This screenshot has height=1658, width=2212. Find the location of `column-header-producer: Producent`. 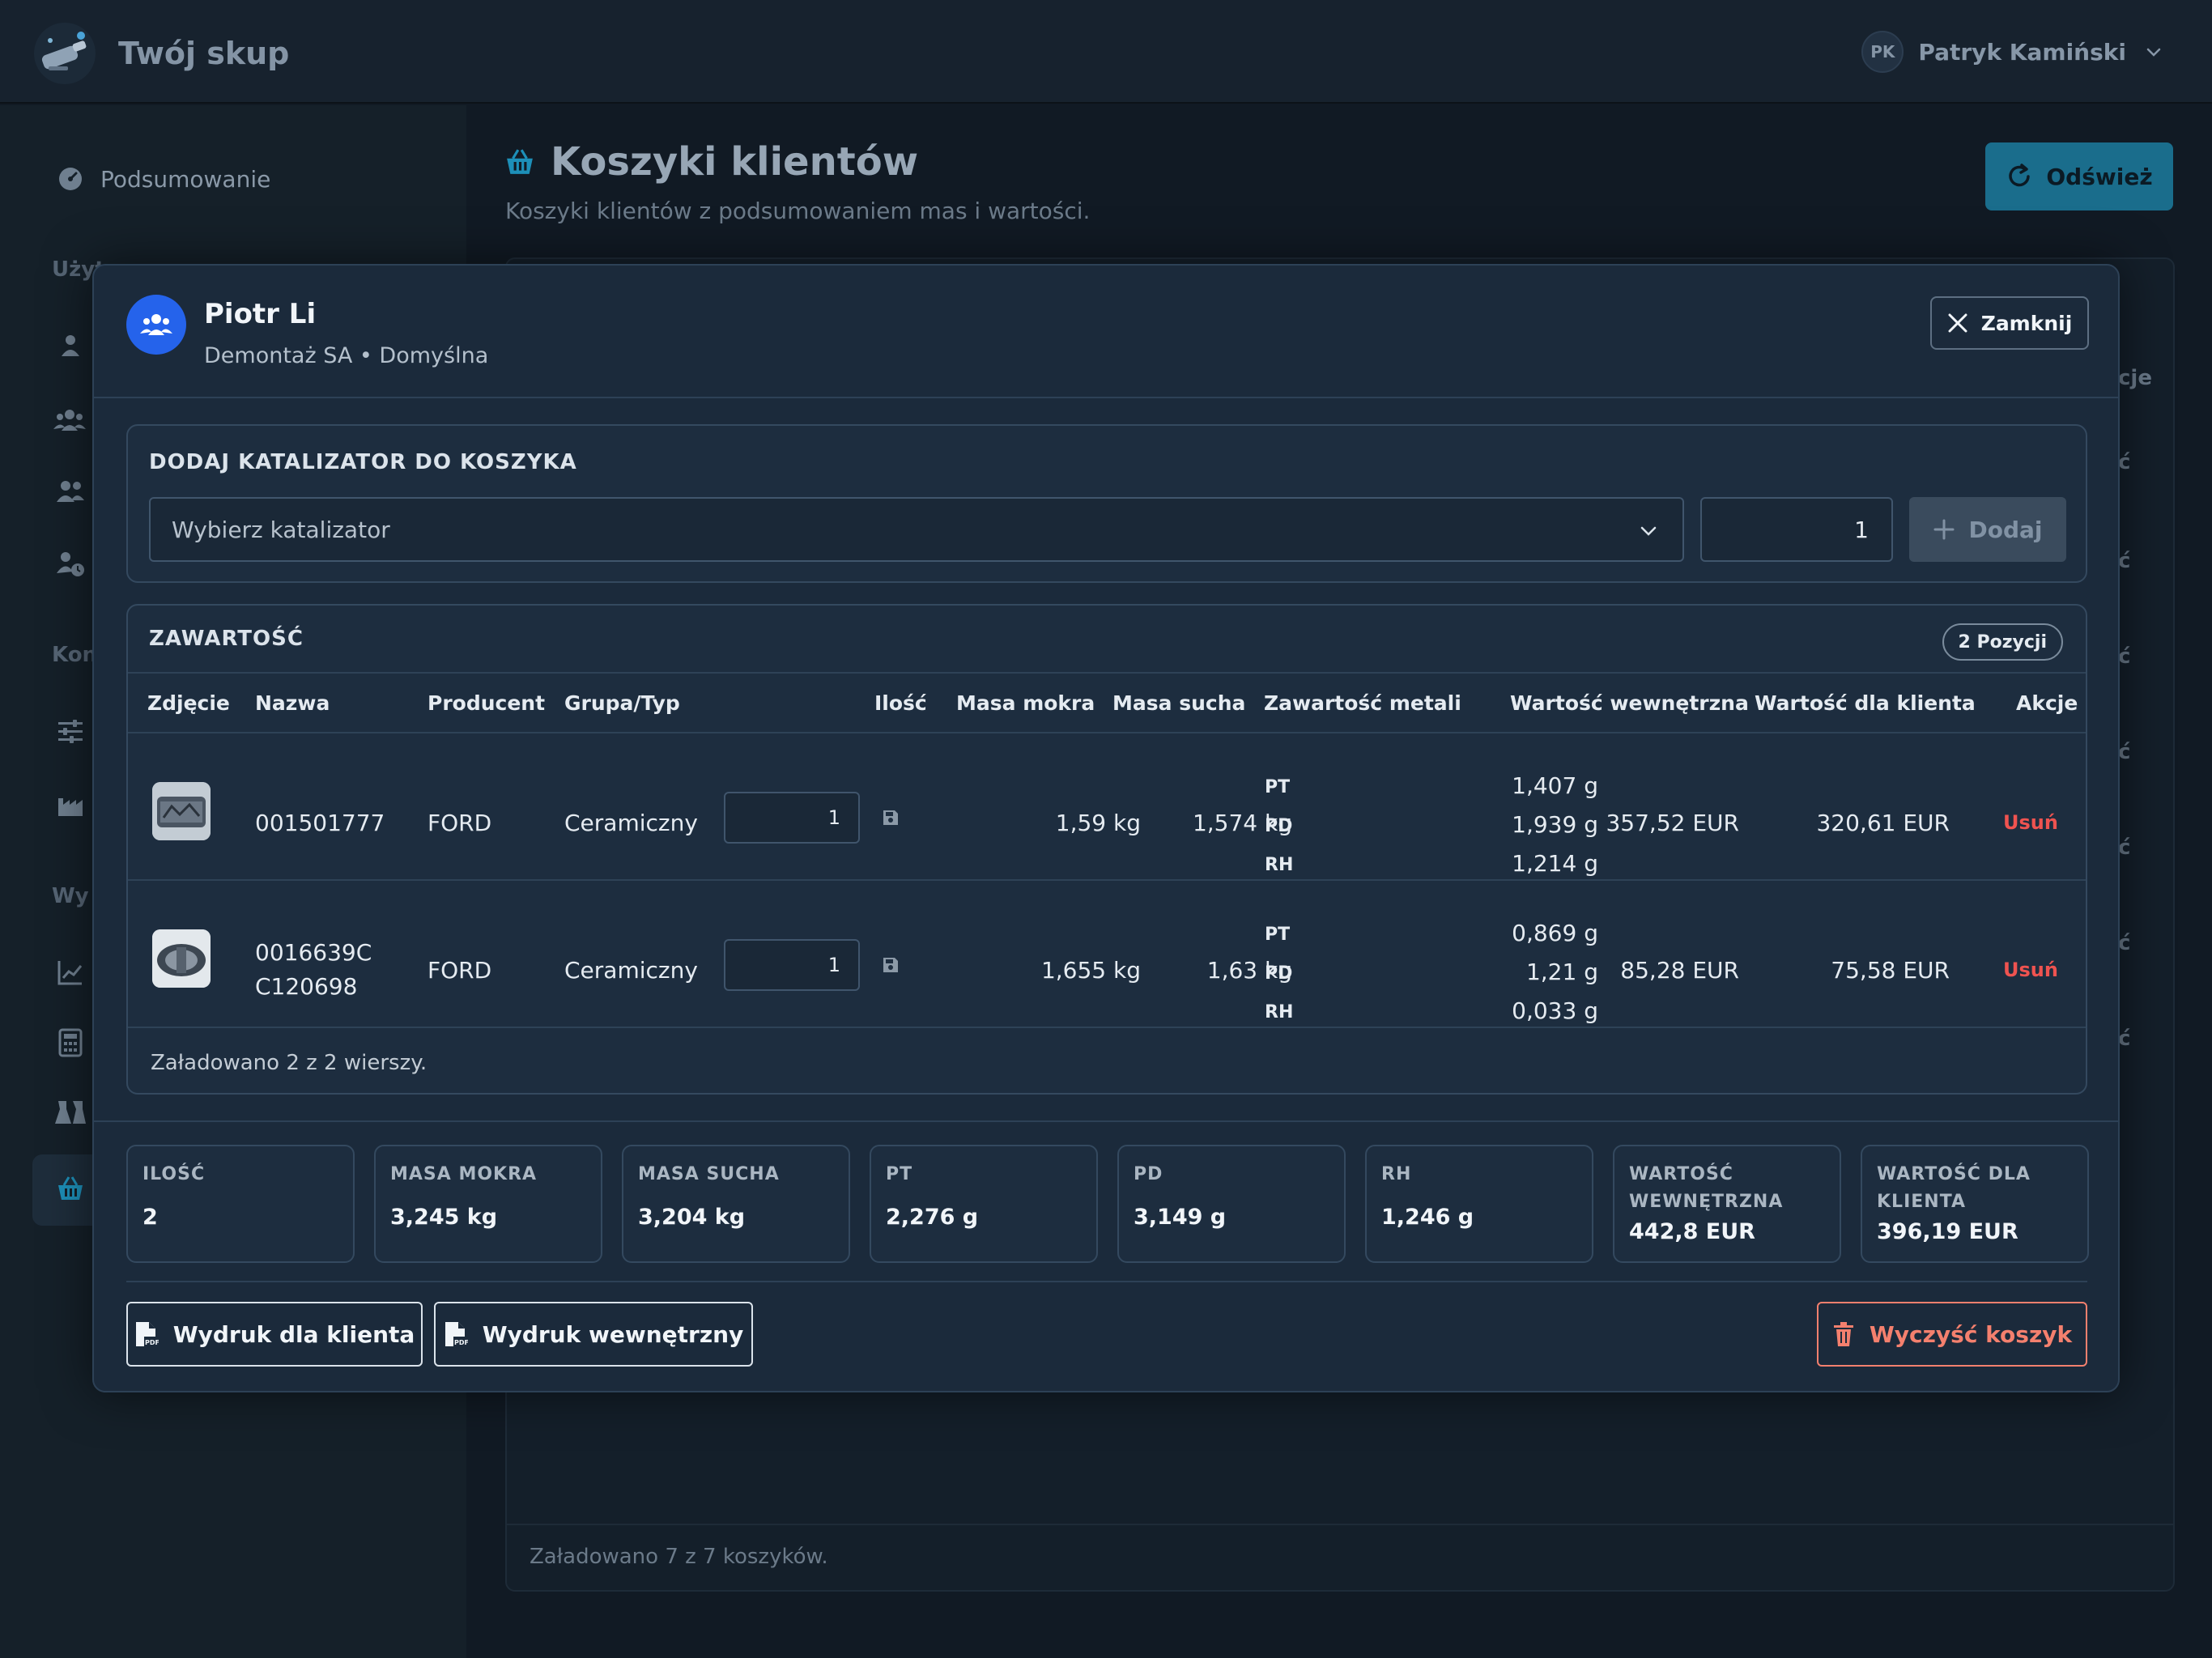

column-header-producer: Producent is located at coordinates (487, 703).